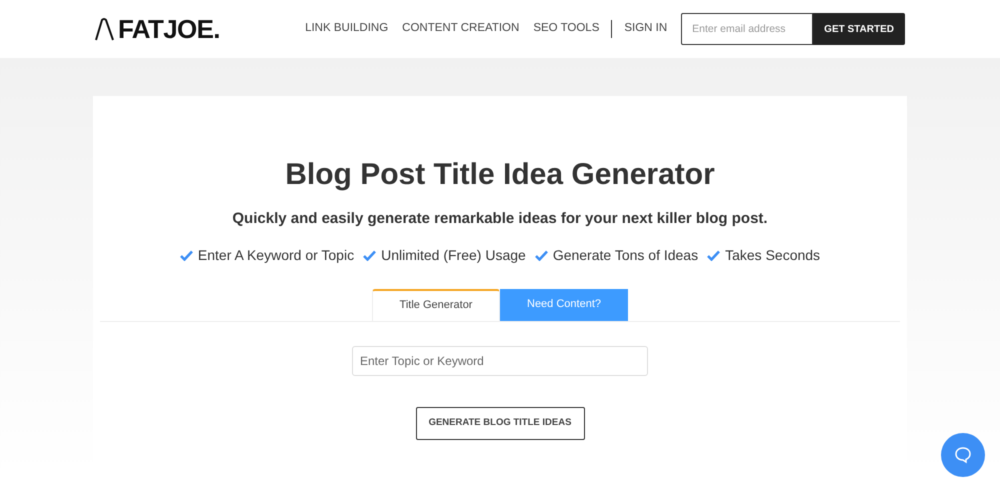 The width and height of the screenshot is (1000, 485). I want to click on chat-button, so click(963, 455).